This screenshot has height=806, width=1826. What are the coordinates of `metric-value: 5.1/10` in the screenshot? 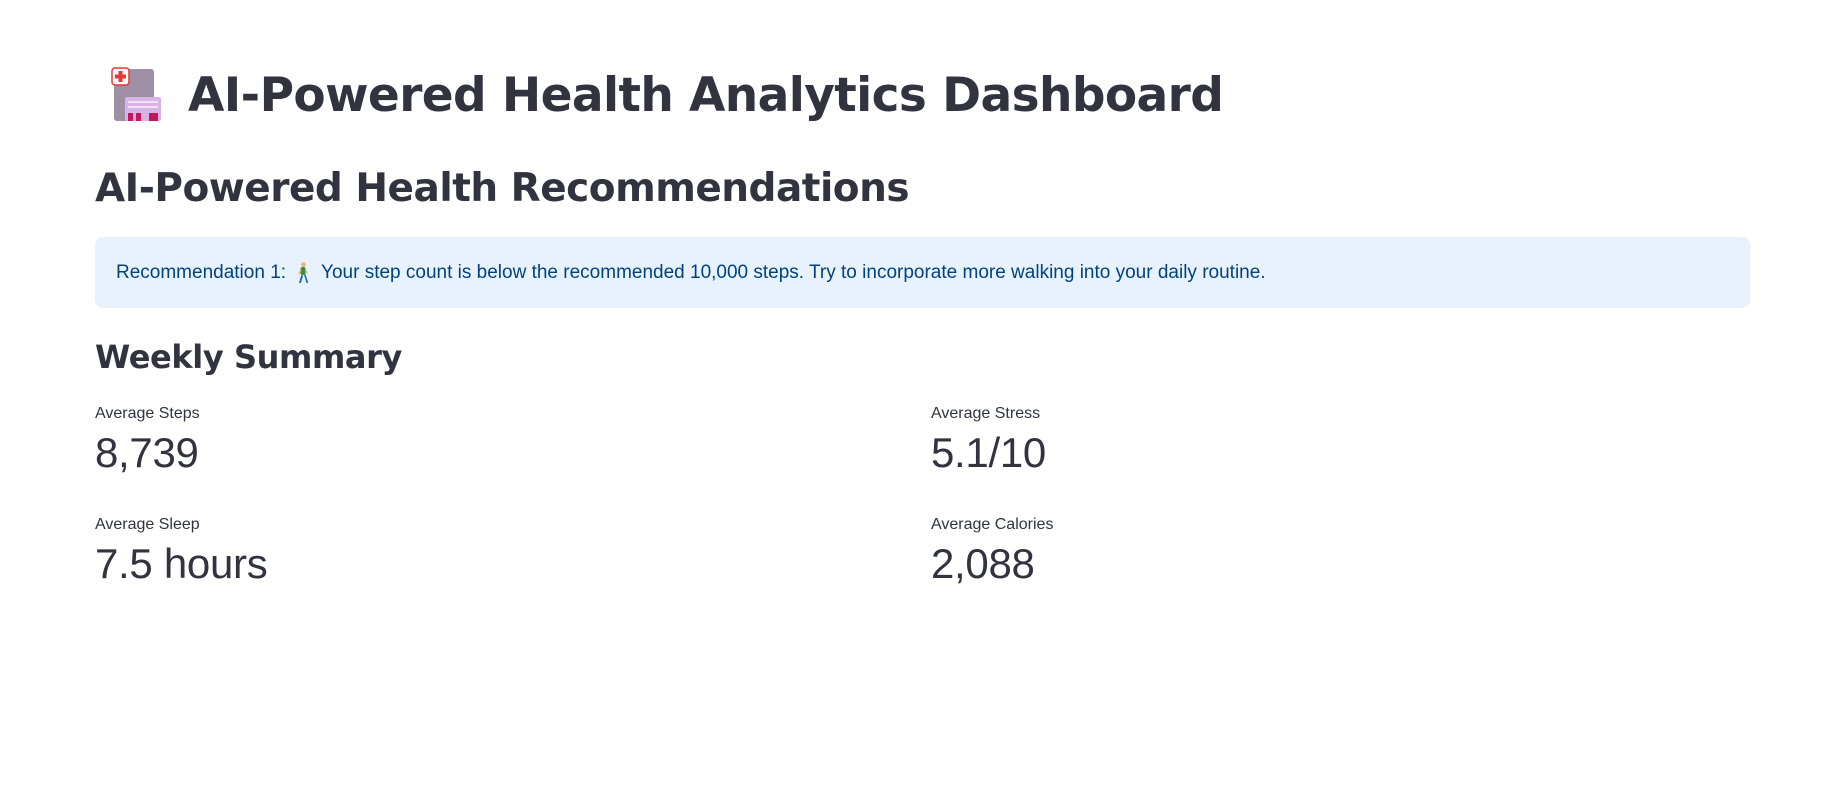 It's located at (988, 452).